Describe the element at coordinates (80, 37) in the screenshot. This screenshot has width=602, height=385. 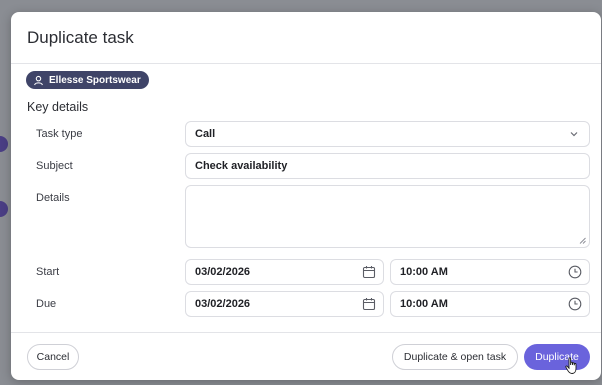
I see `dialog-title: Duplicate task` at that location.